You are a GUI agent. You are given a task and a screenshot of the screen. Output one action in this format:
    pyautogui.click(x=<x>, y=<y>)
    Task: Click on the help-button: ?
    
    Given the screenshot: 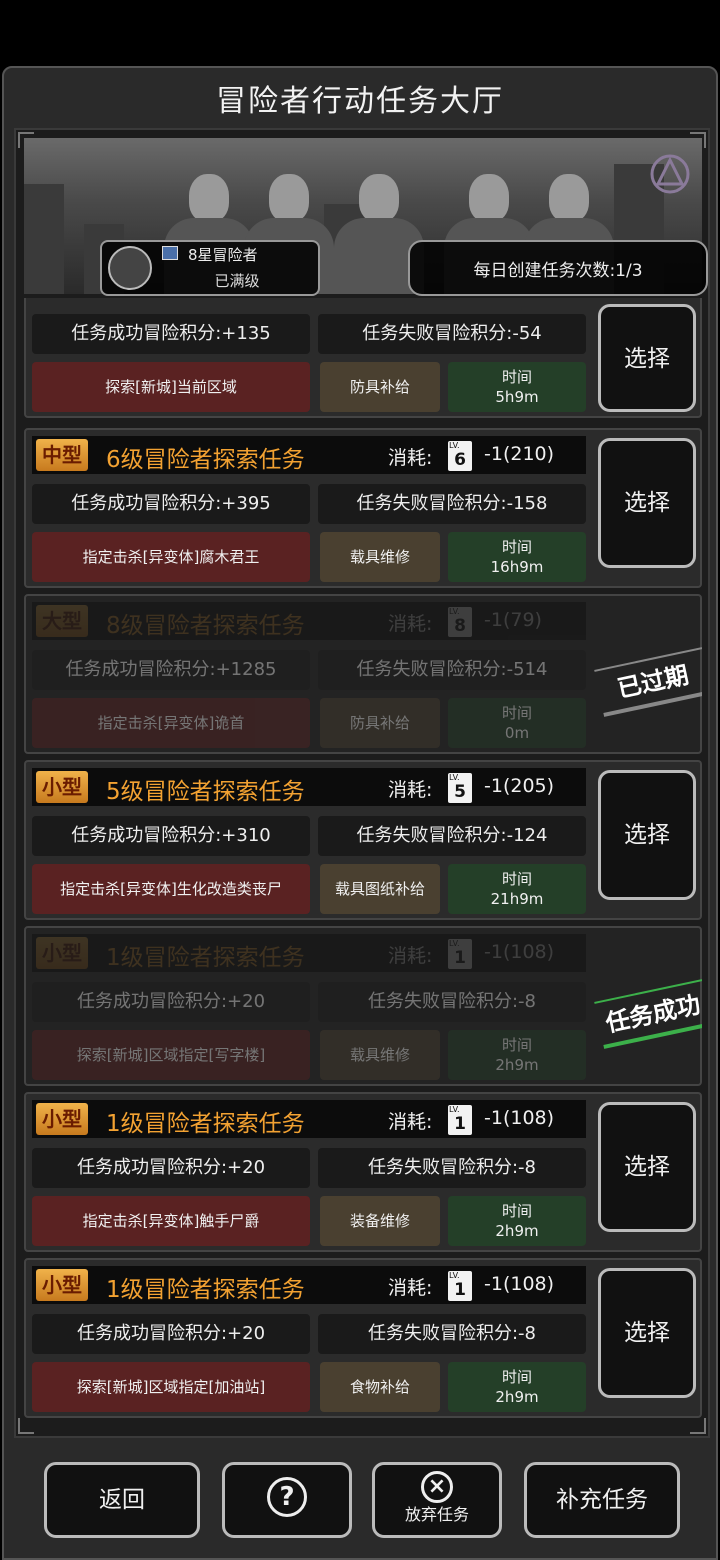 What is the action you would take?
    pyautogui.click(x=287, y=1500)
    